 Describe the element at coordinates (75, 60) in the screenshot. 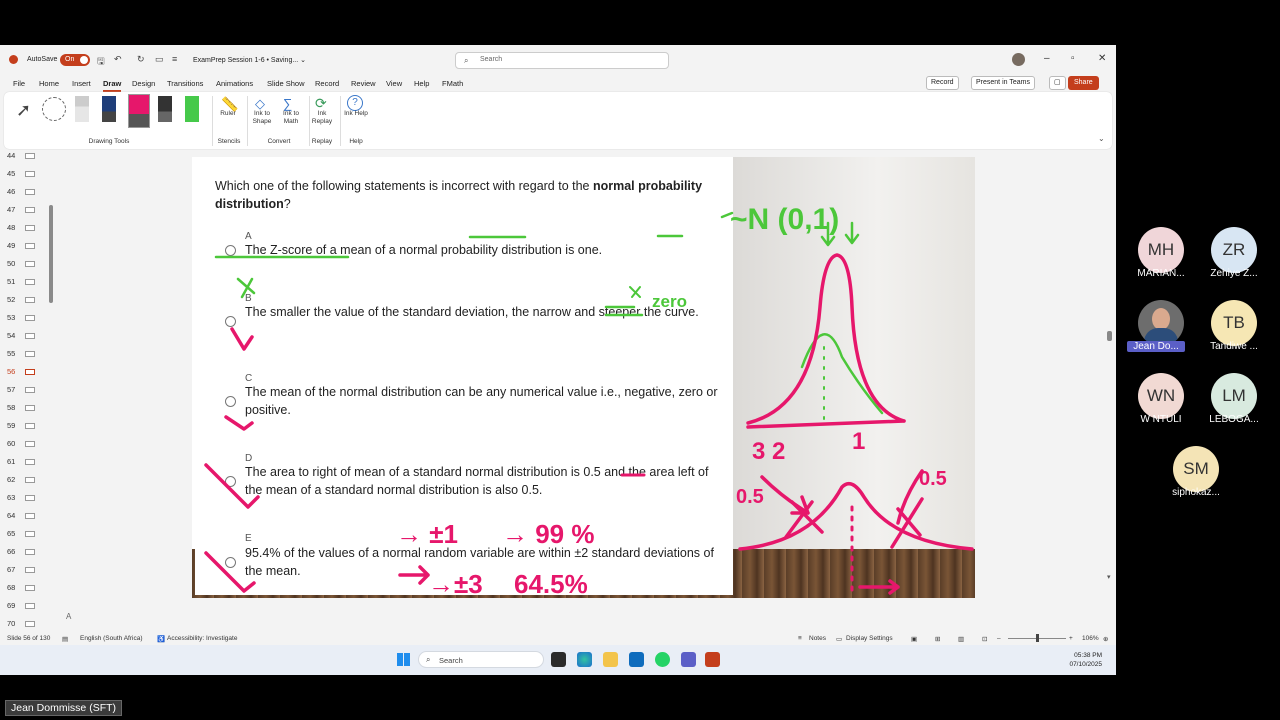

I see `autosave-toggle: On` at that location.